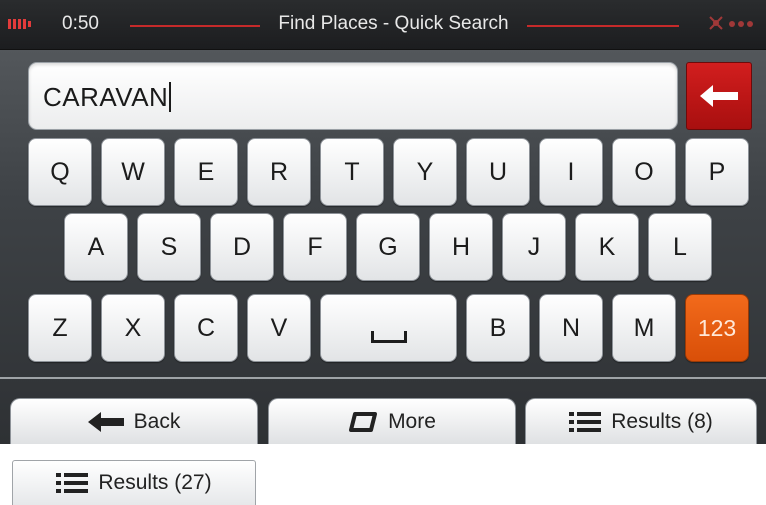  Describe the element at coordinates (363, 422) in the screenshot. I see `more-icon` at that location.